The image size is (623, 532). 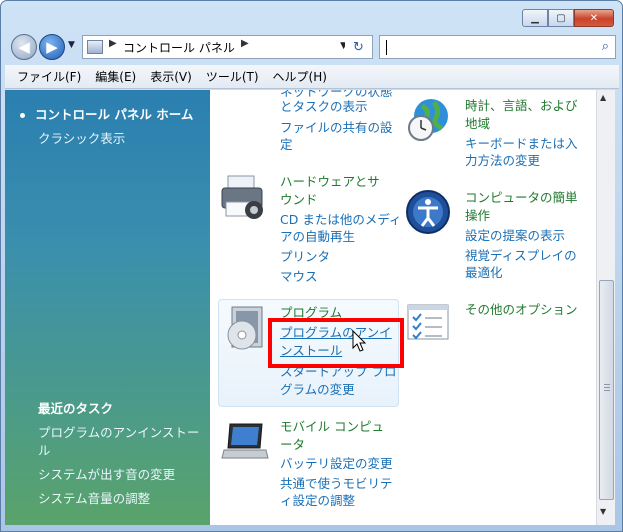 What do you see at coordinates (245, 197) in the screenshot?
I see `printer-icon` at bounding box center [245, 197].